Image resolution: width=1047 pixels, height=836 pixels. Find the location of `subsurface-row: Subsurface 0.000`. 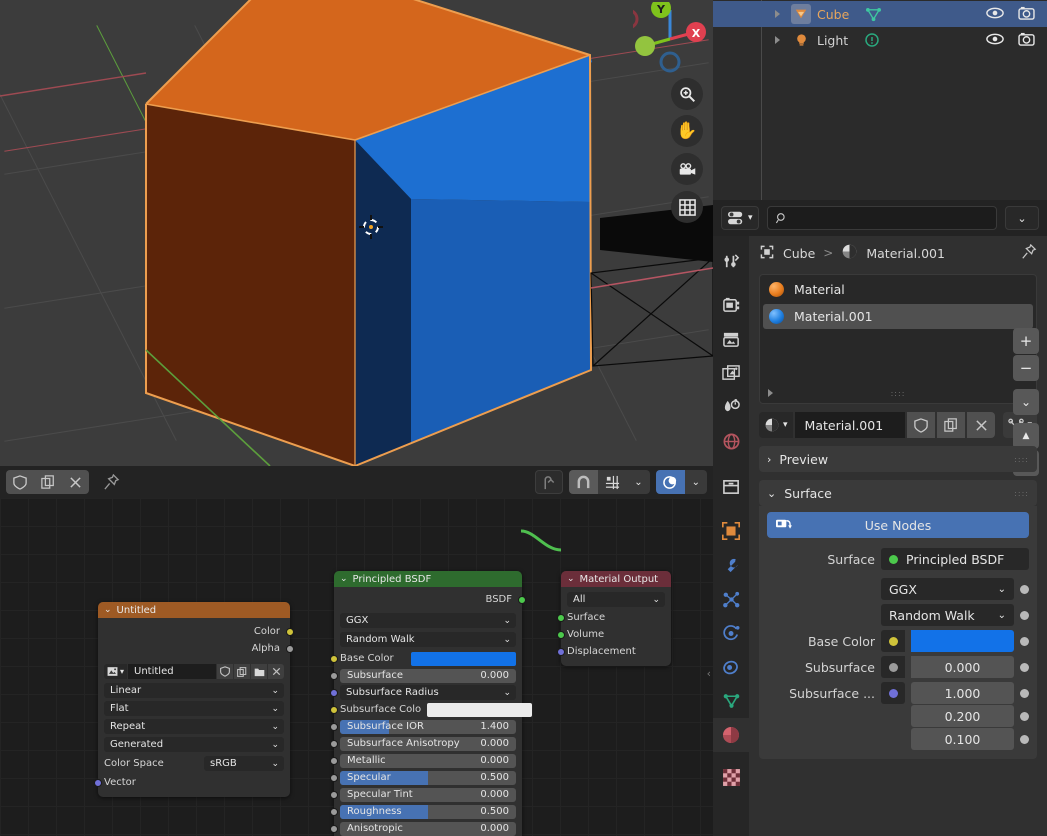

subsurface-row: Subsurface 0.000 is located at coordinates (898, 667).